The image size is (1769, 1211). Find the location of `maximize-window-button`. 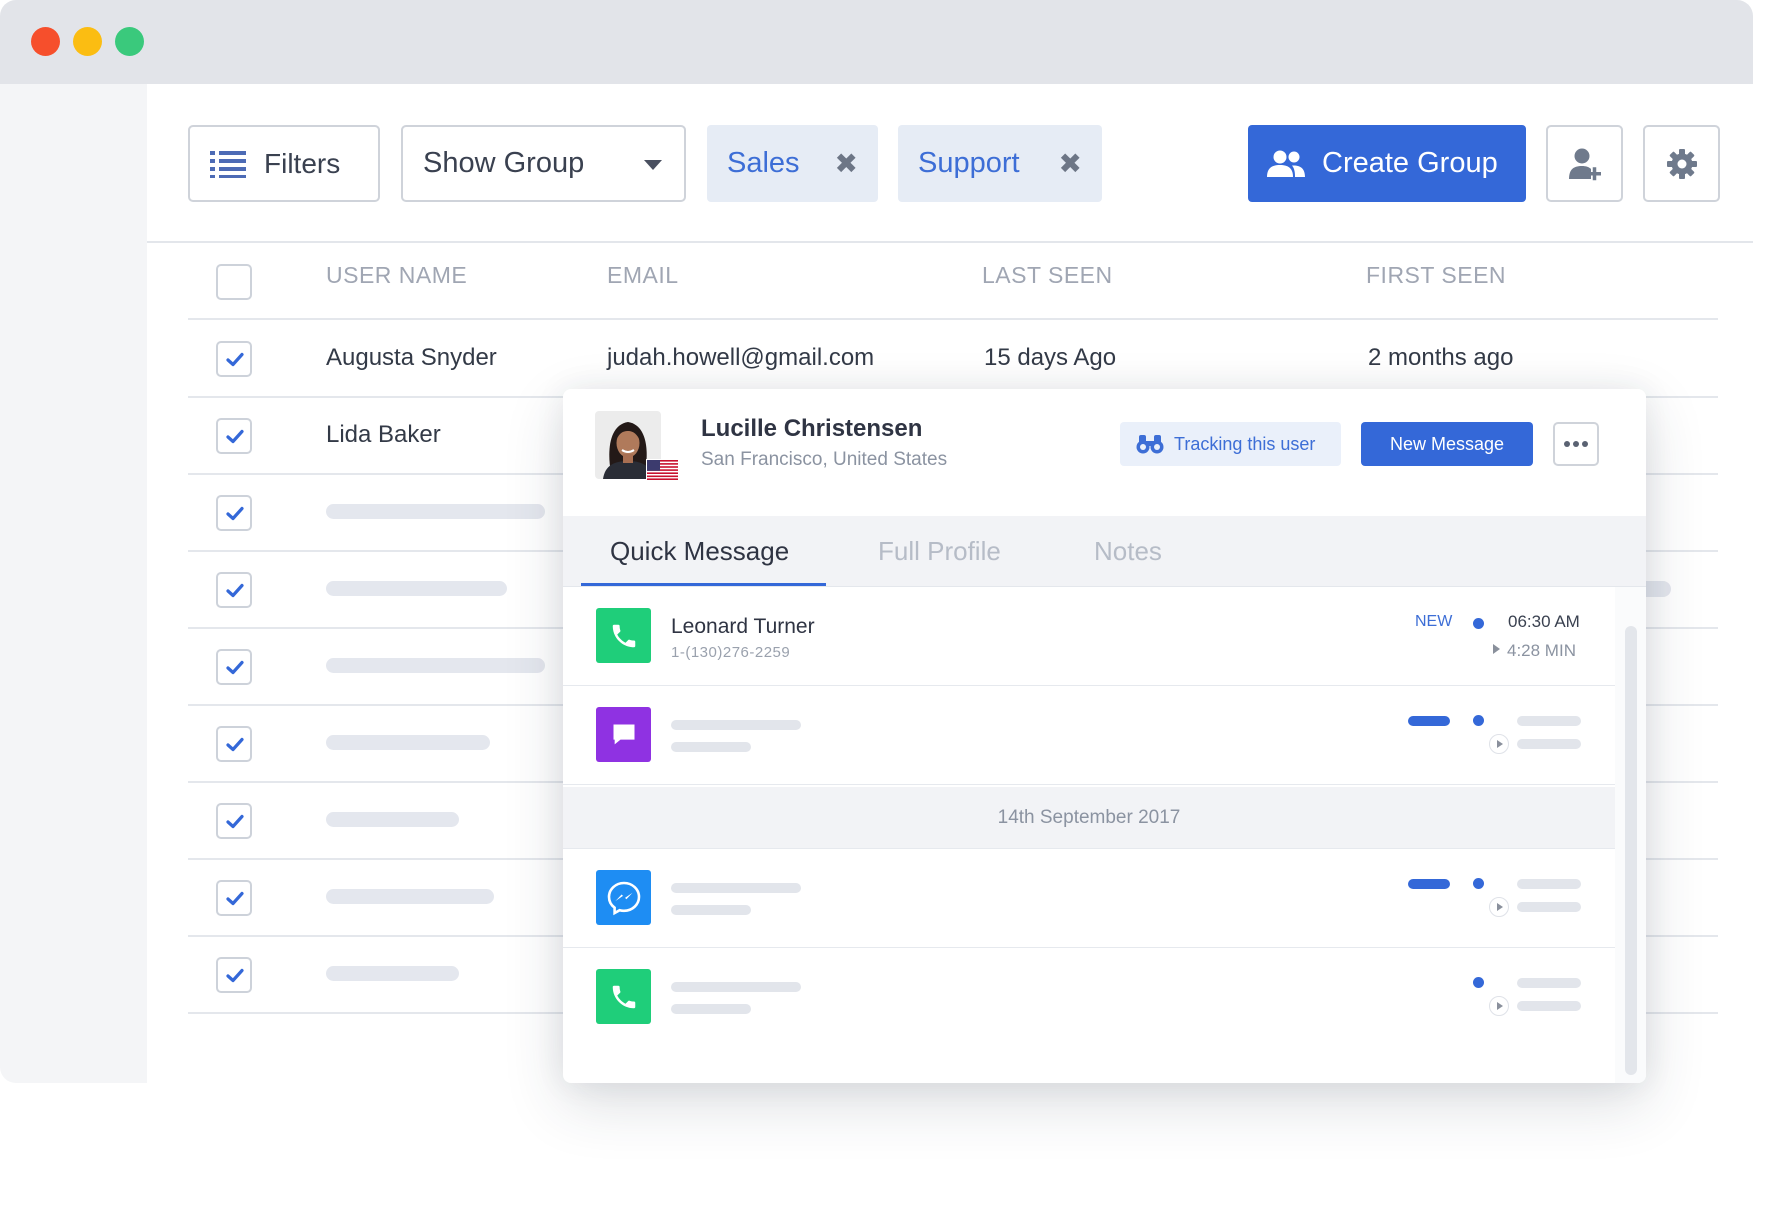

maximize-window-button is located at coordinates (129, 41).